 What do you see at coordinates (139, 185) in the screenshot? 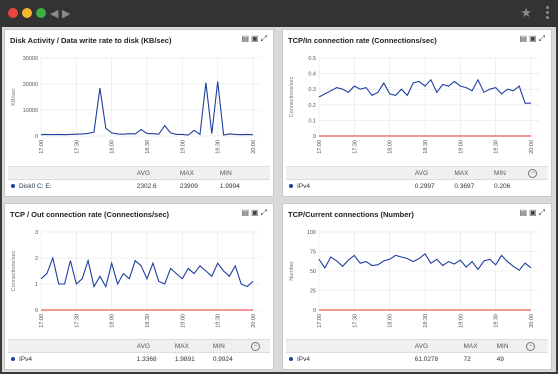
I see `stats-row: Disk0 C: E: 2302.6 23909 1.9994` at bounding box center [139, 185].